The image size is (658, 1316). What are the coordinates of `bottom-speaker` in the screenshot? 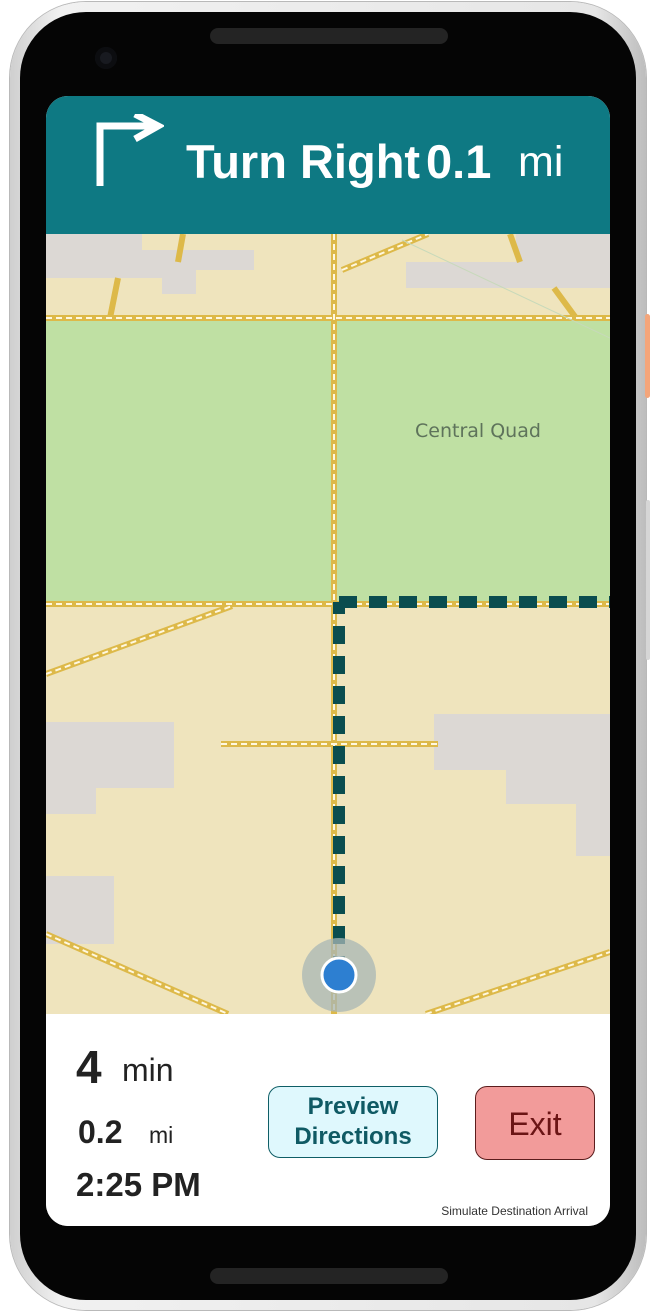 It's located at (329, 1276).